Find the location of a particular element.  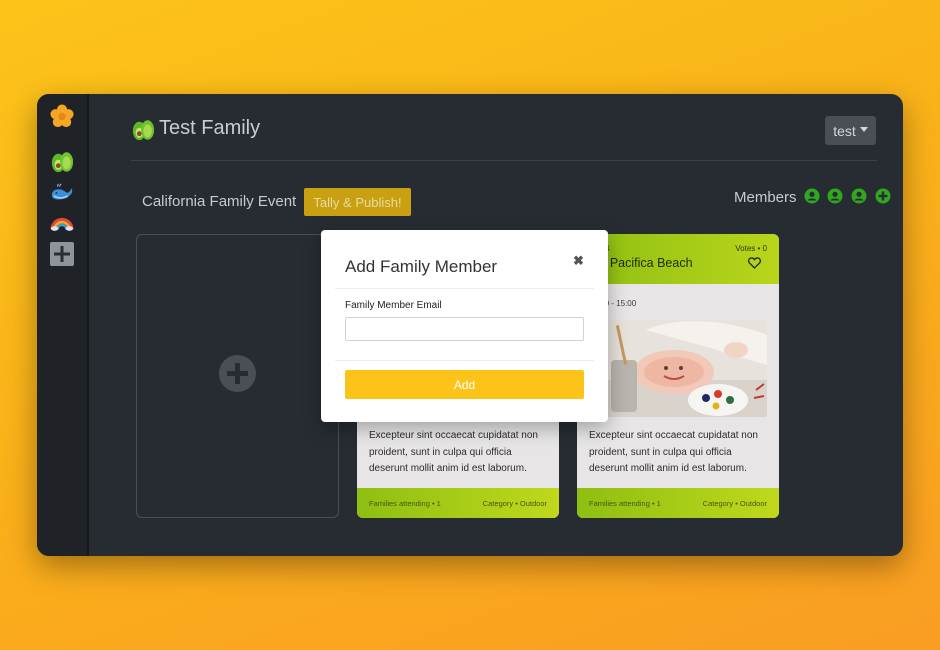

email-field is located at coordinates (464, 329).